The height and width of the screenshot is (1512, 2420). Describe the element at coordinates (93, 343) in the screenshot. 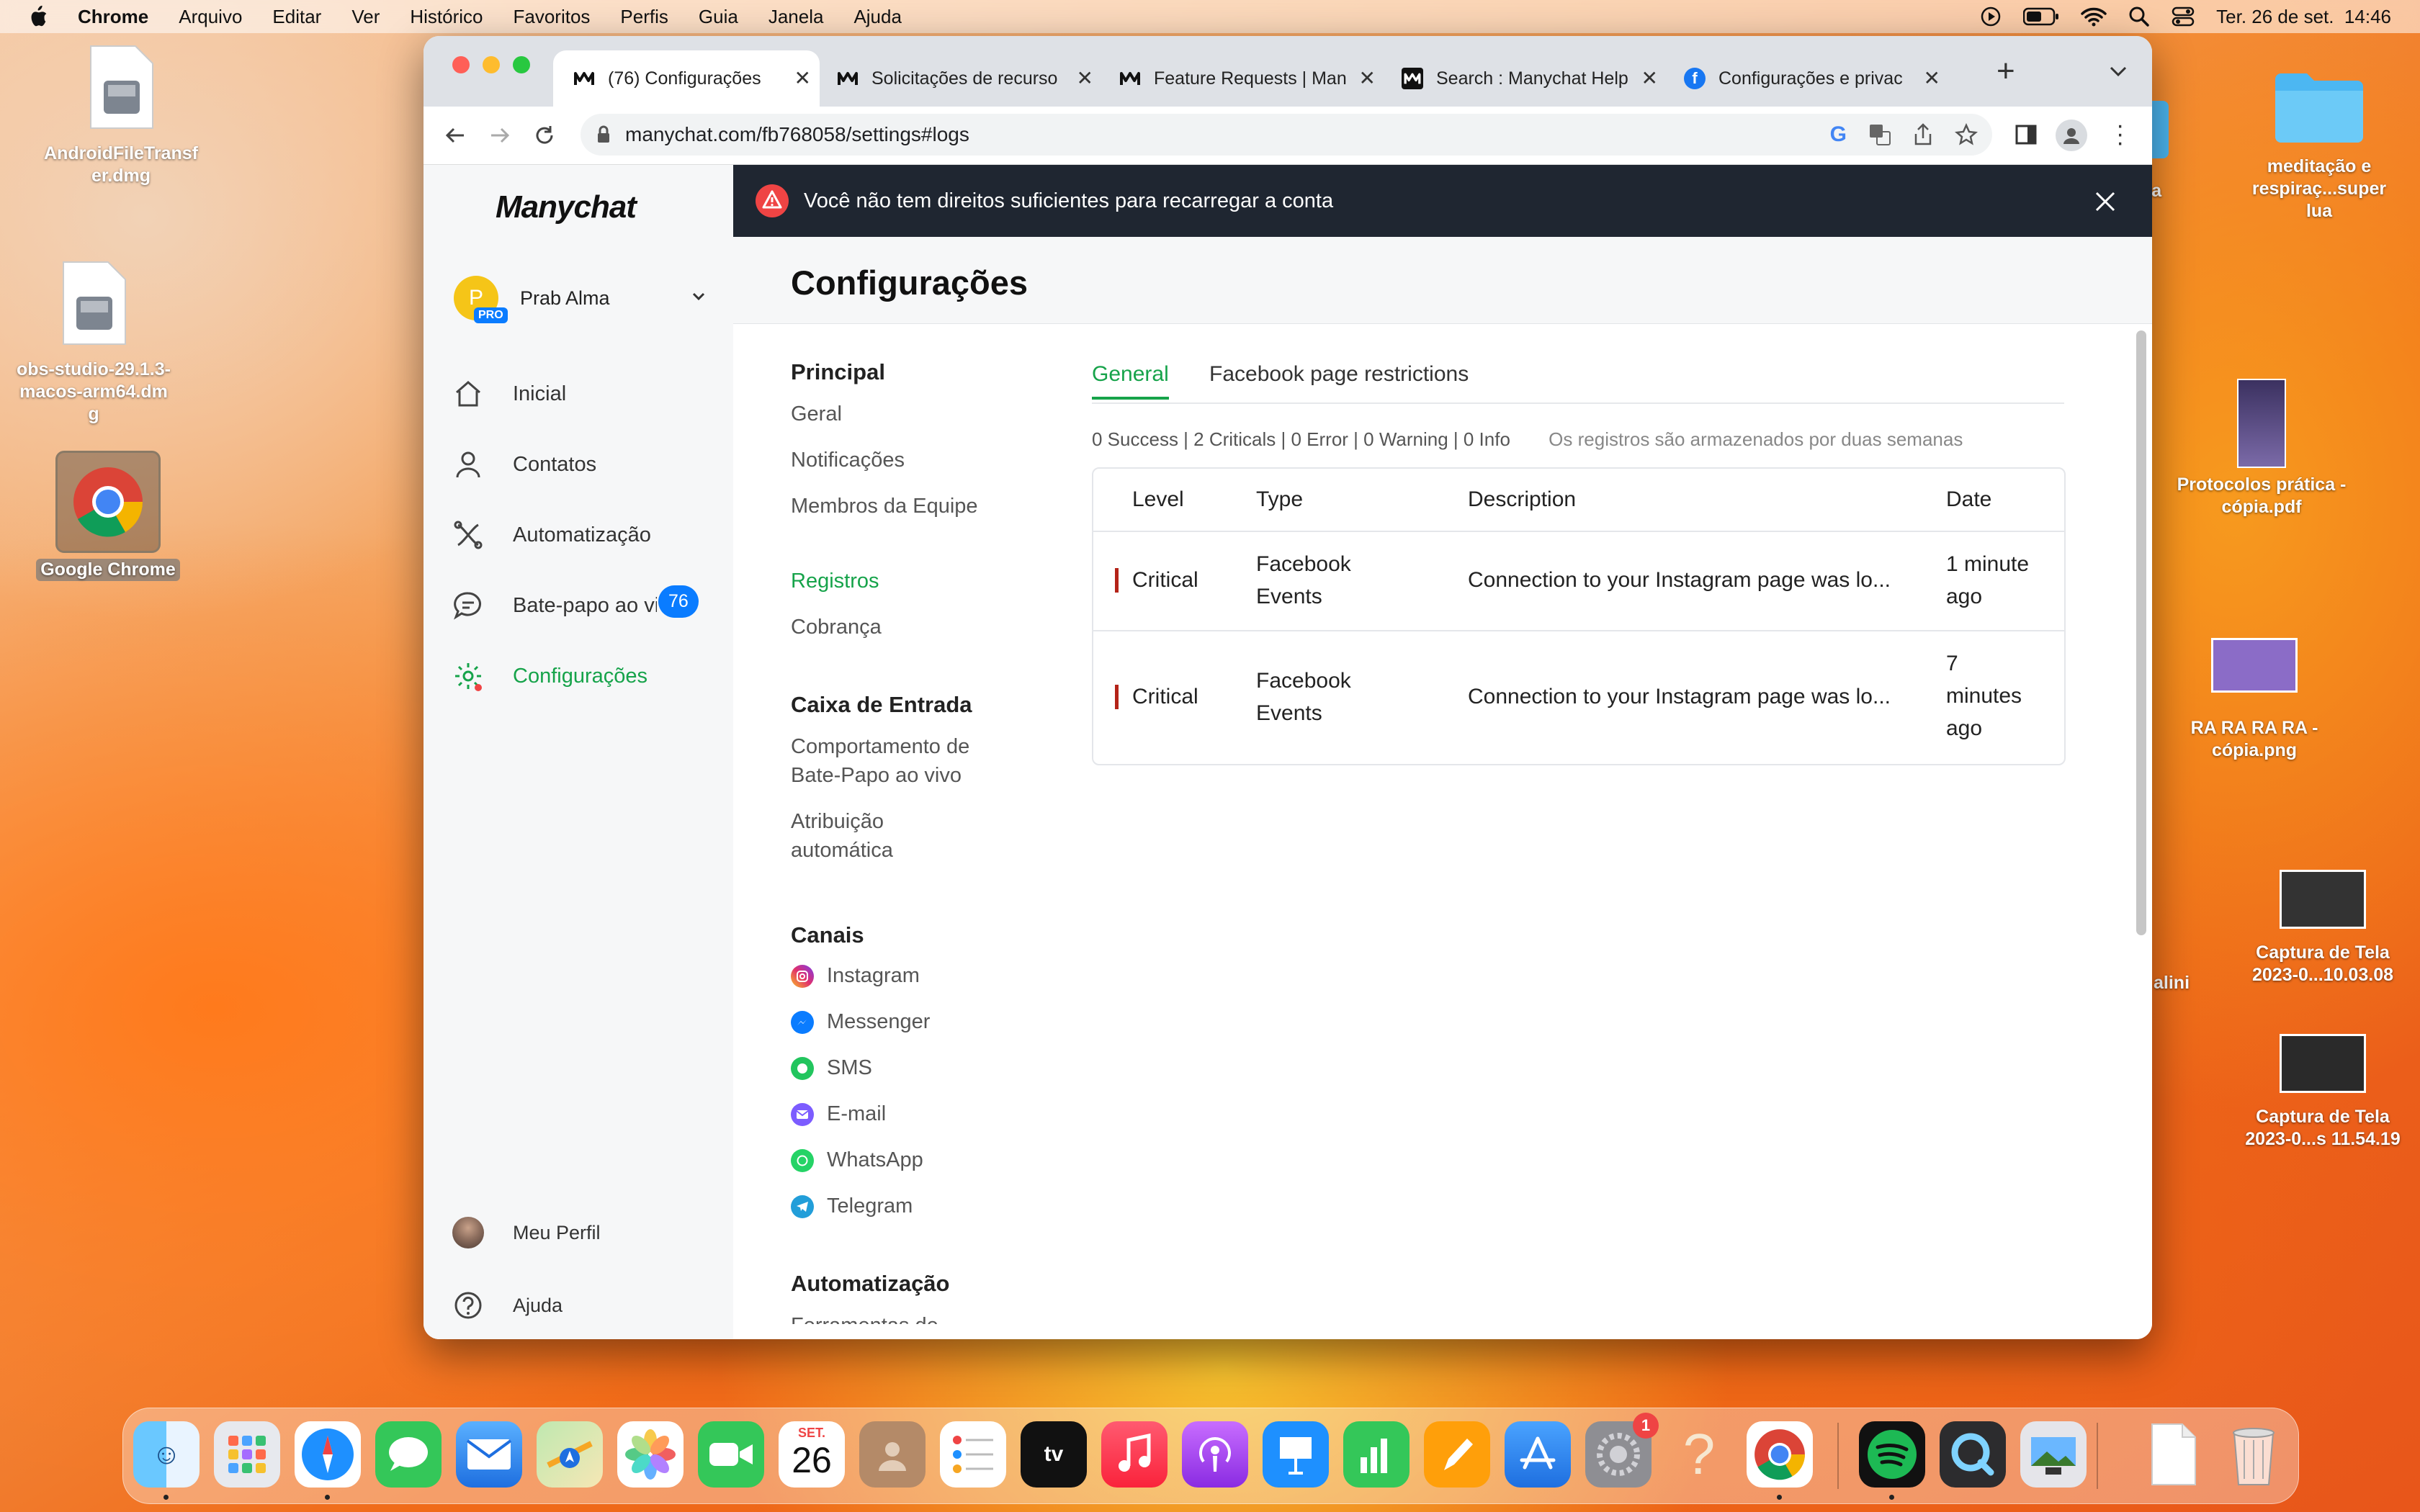

I see `desktop-file-obs-studio: obs-studio-29.1.3-macos-arm64.dmg` at that location.